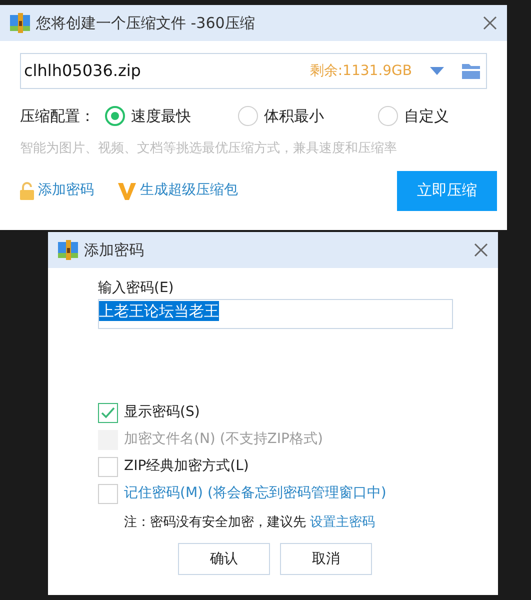 The image size is (531, 600). I want to click on password-text: 上老王论坛当老王, so click(159, 311).